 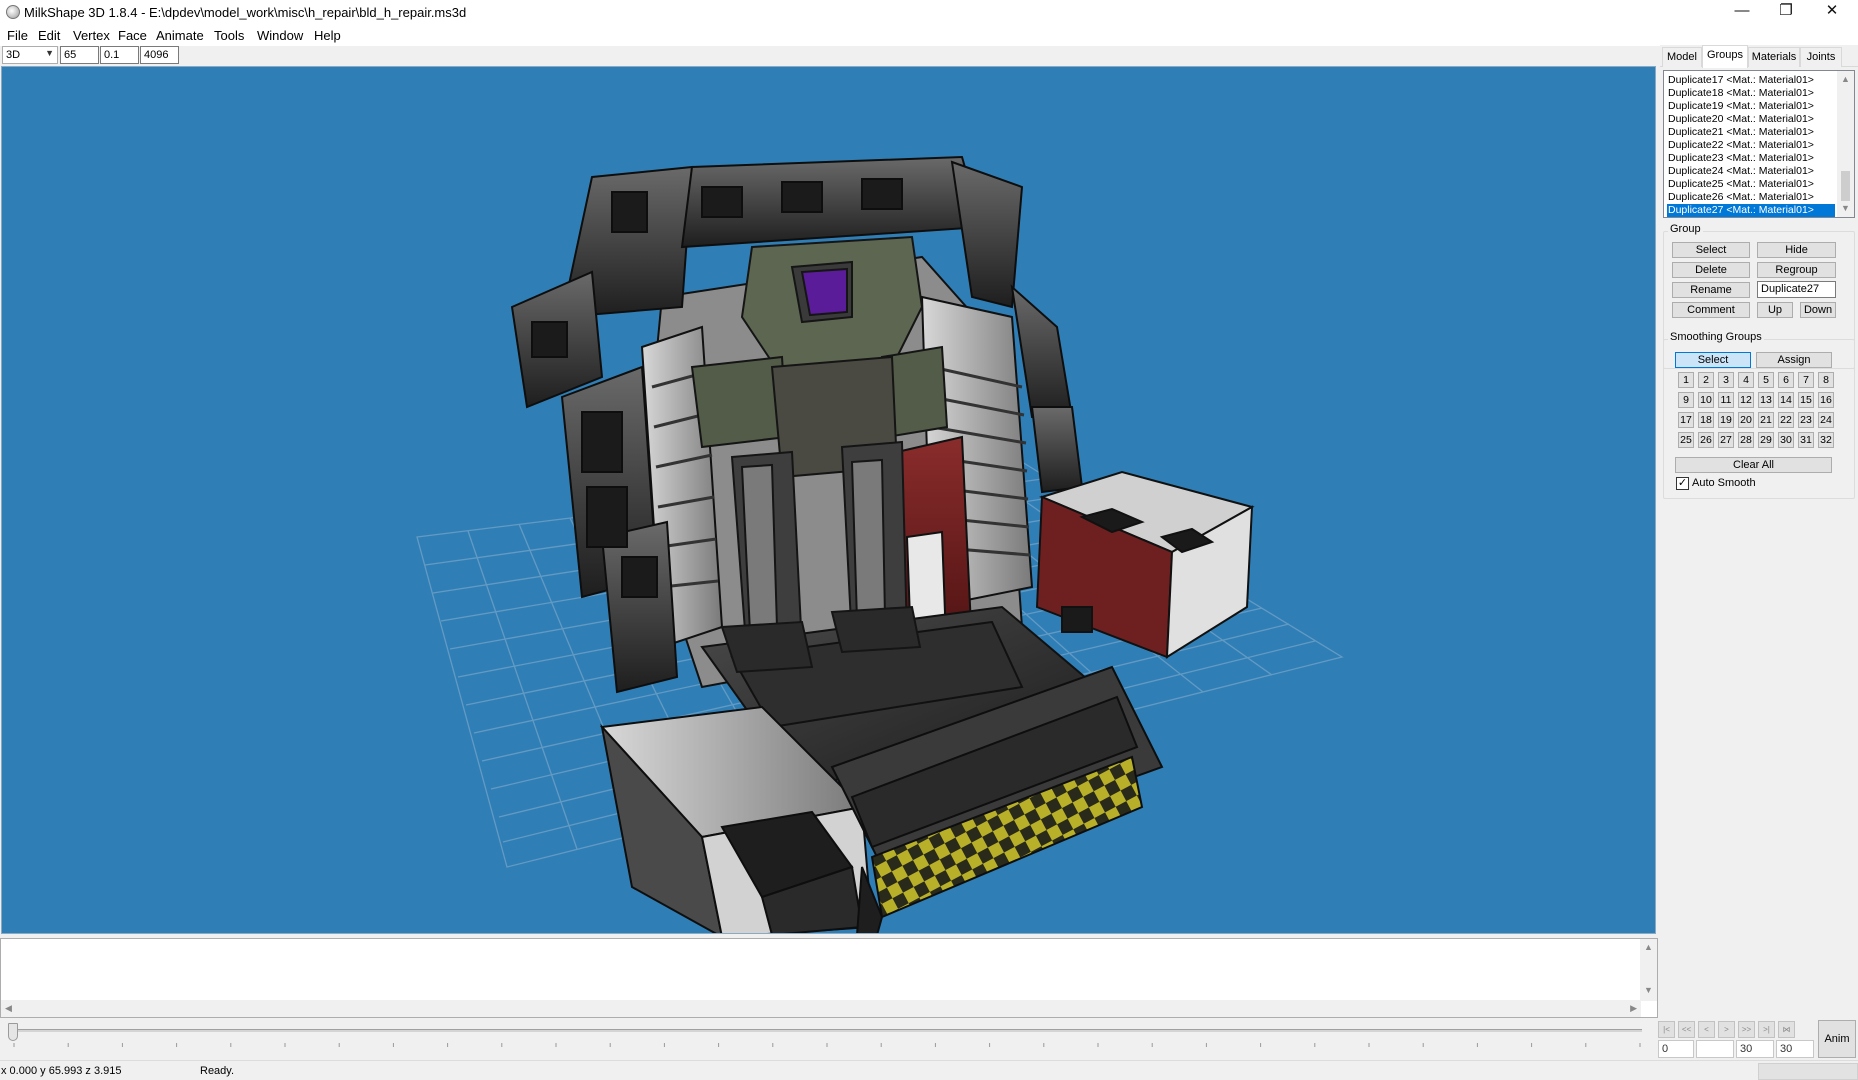 What do you see at coordinates (1715, 1049) in the screenshot?
I see `start-frame-field` at bounding box center [1715, 1049].